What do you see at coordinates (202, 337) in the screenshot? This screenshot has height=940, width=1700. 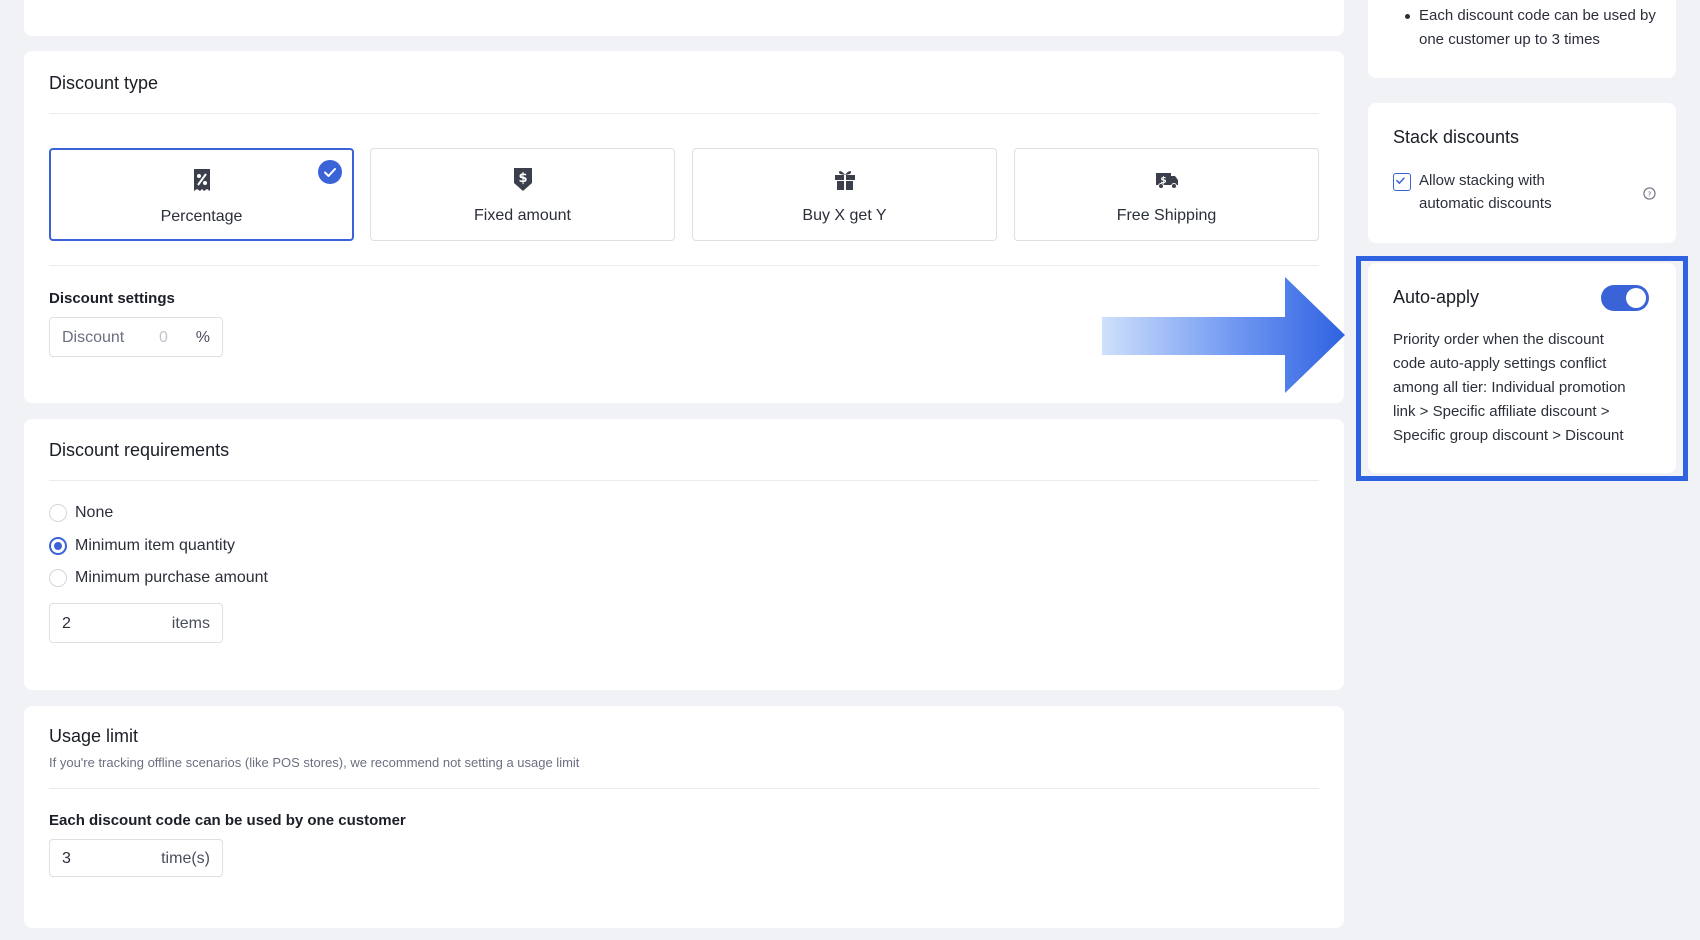 I see `percent-suffix: %` at bounding box center [202, 337].